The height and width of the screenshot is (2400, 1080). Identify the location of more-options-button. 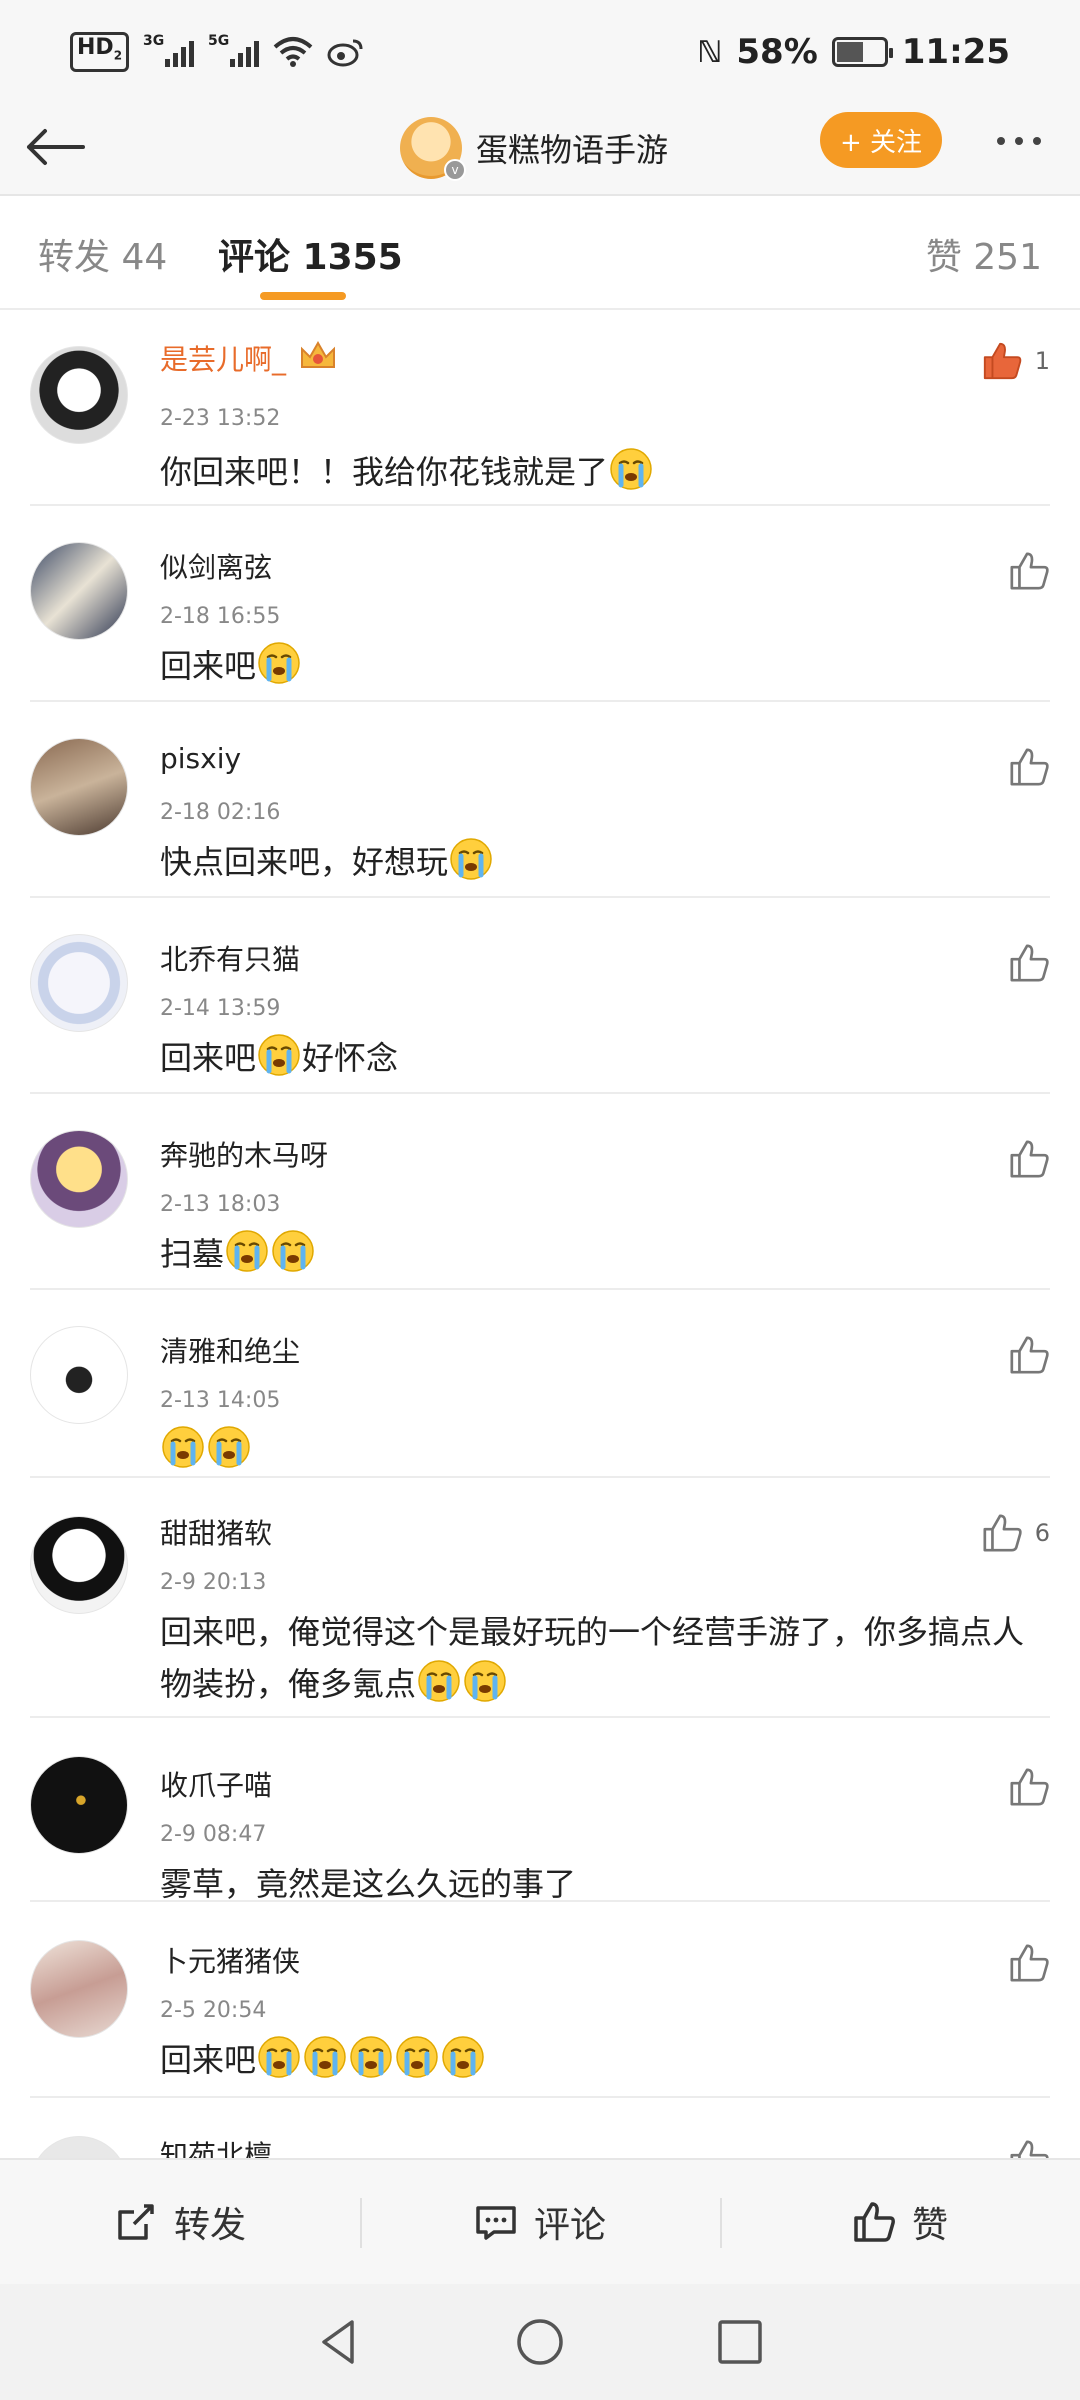
(1019, 141).